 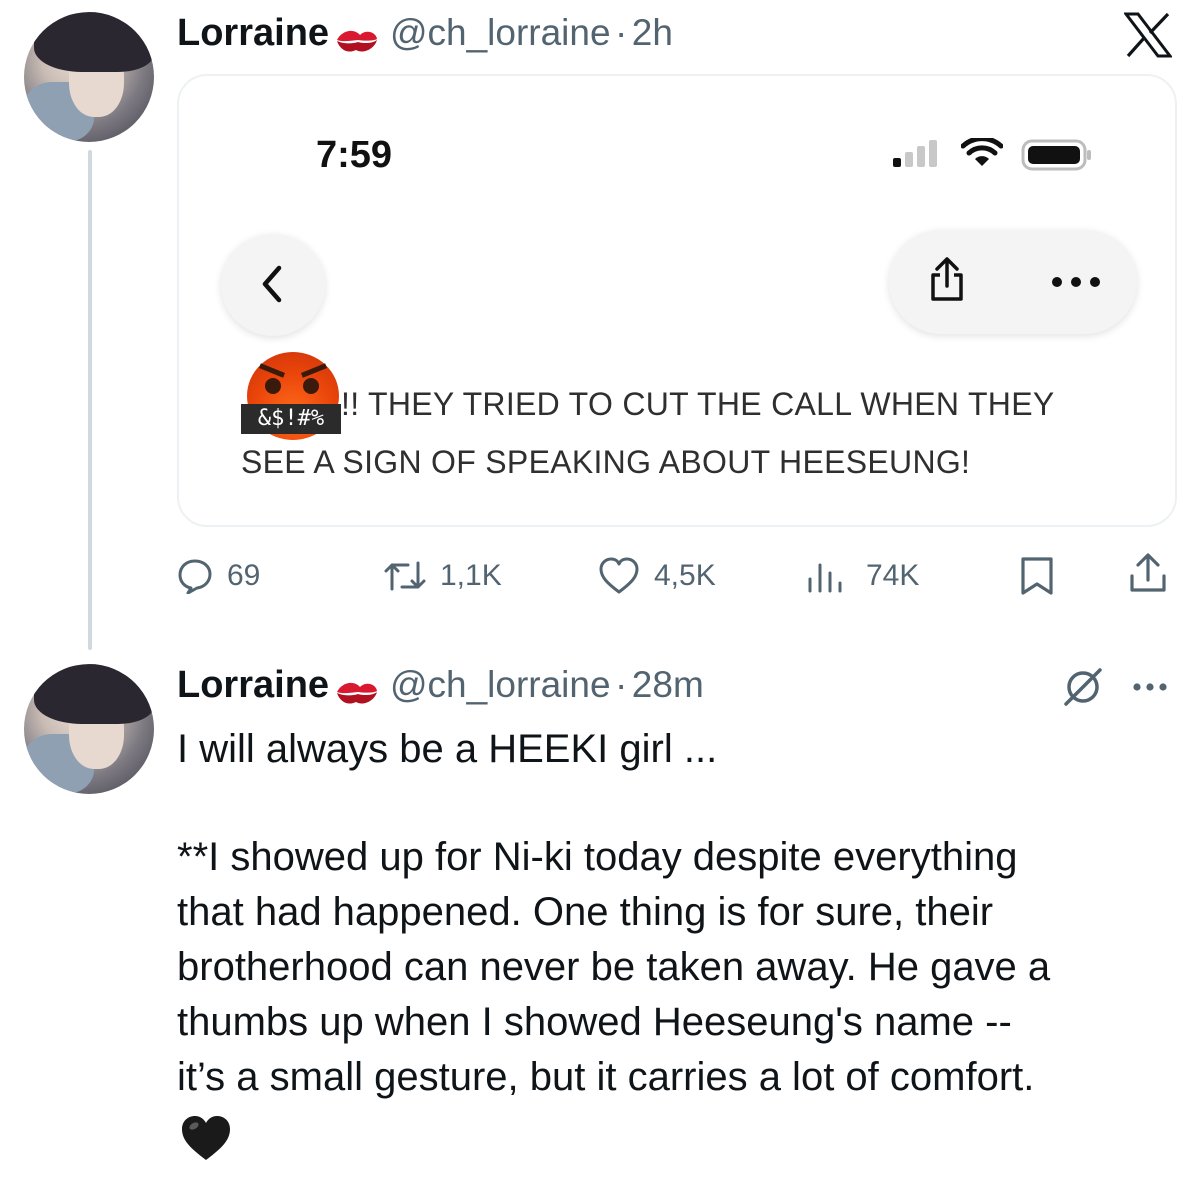 I want to click on repost-icon, so click(x=405, y=576).